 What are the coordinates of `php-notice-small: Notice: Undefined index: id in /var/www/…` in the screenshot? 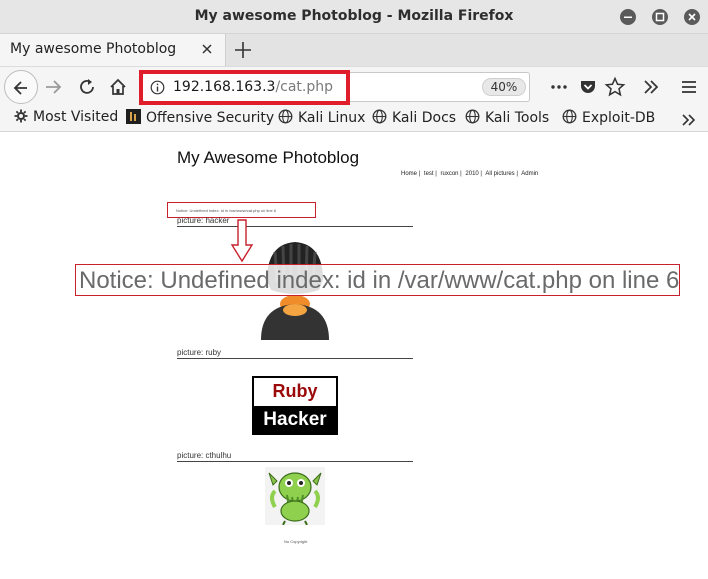 It's located at (226, 210).